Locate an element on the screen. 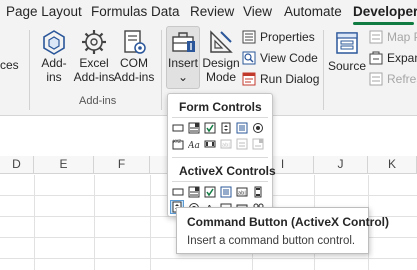 This screenshot has height=270, width=417. insert-label: Insert is located at coordinates (182, 63).